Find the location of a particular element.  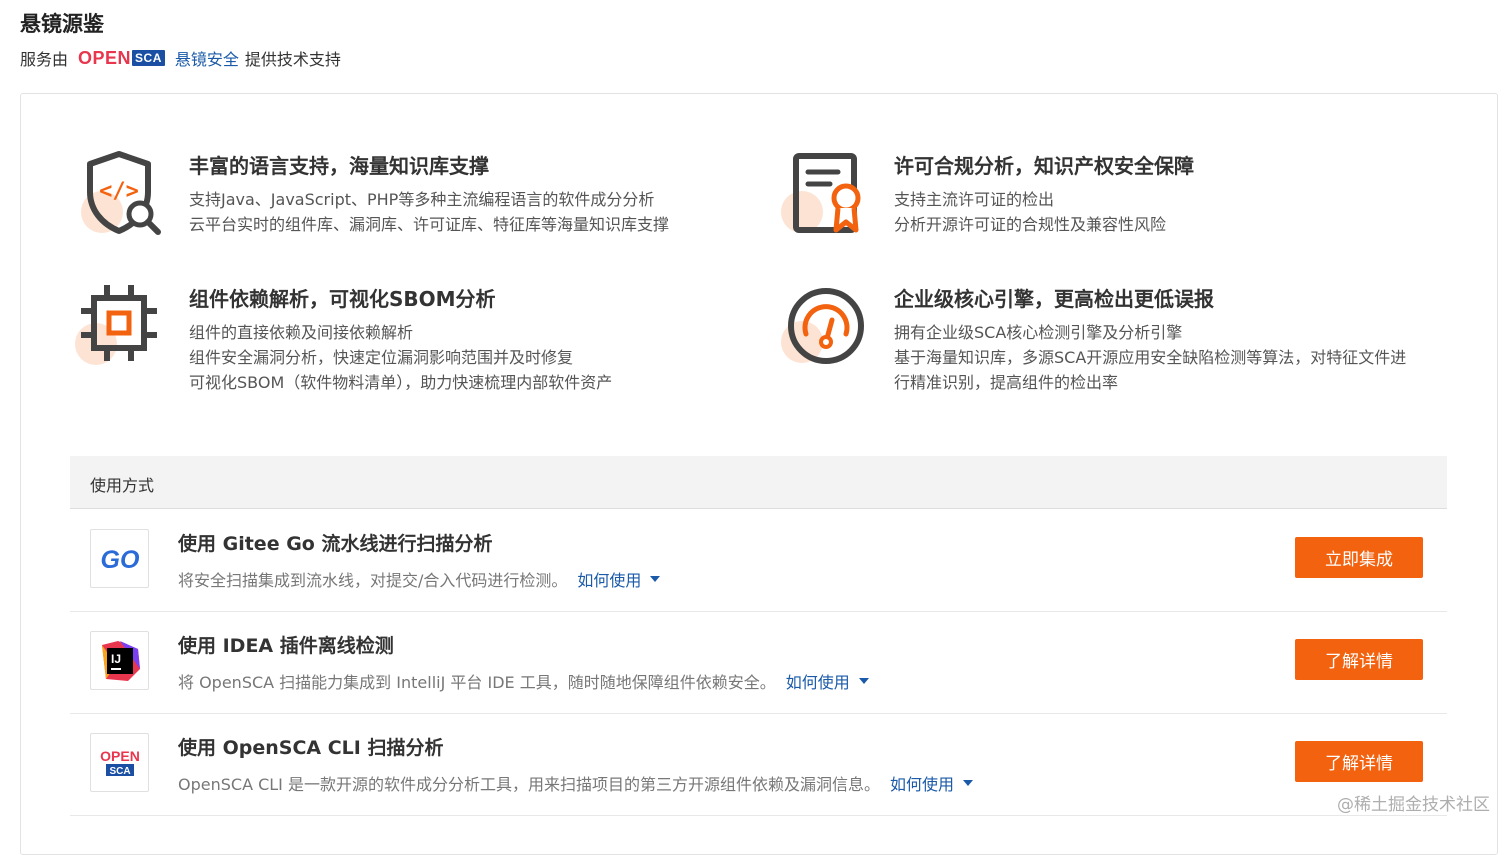

gauge-icon is located at coordinates (822, 326).